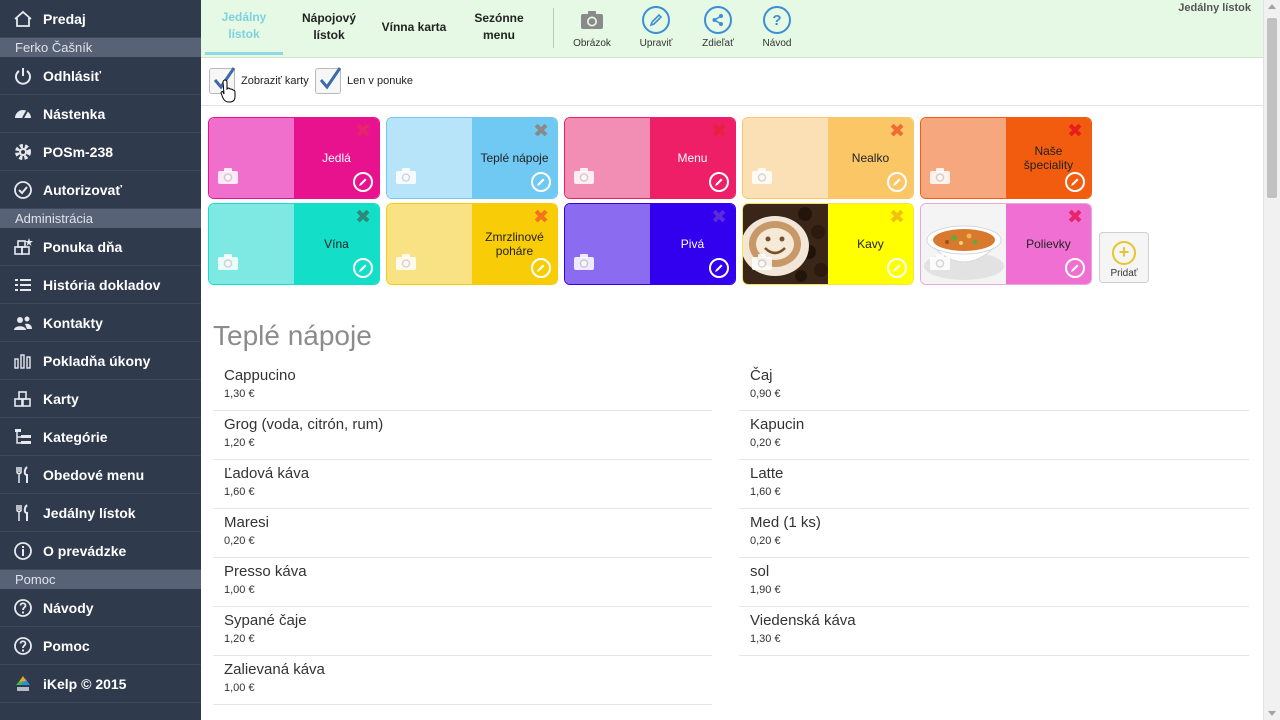 The height and width of the screenshot is (720, 1280). What do you see at coordinates (100, 190) in the screenshot?
I see `sidebar-item-autorizovat: Autorizovať` at bounding box center [100, 190].